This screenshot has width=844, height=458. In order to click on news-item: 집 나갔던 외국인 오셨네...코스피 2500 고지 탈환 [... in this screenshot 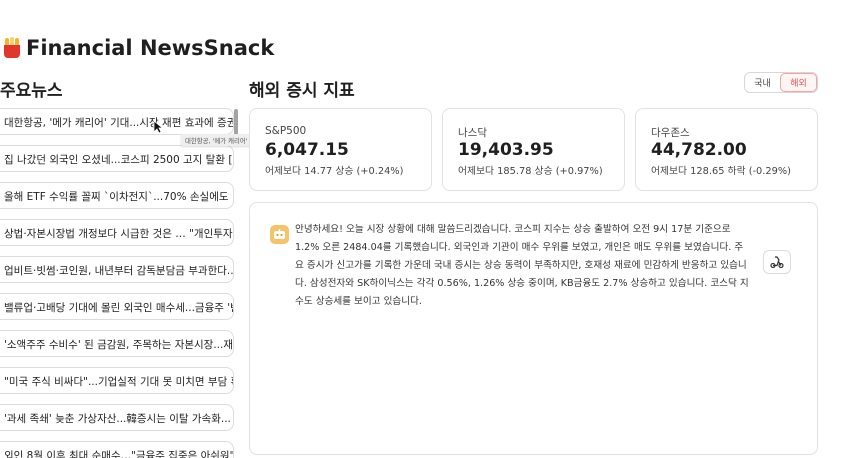, I will do `click(117, 158)`.